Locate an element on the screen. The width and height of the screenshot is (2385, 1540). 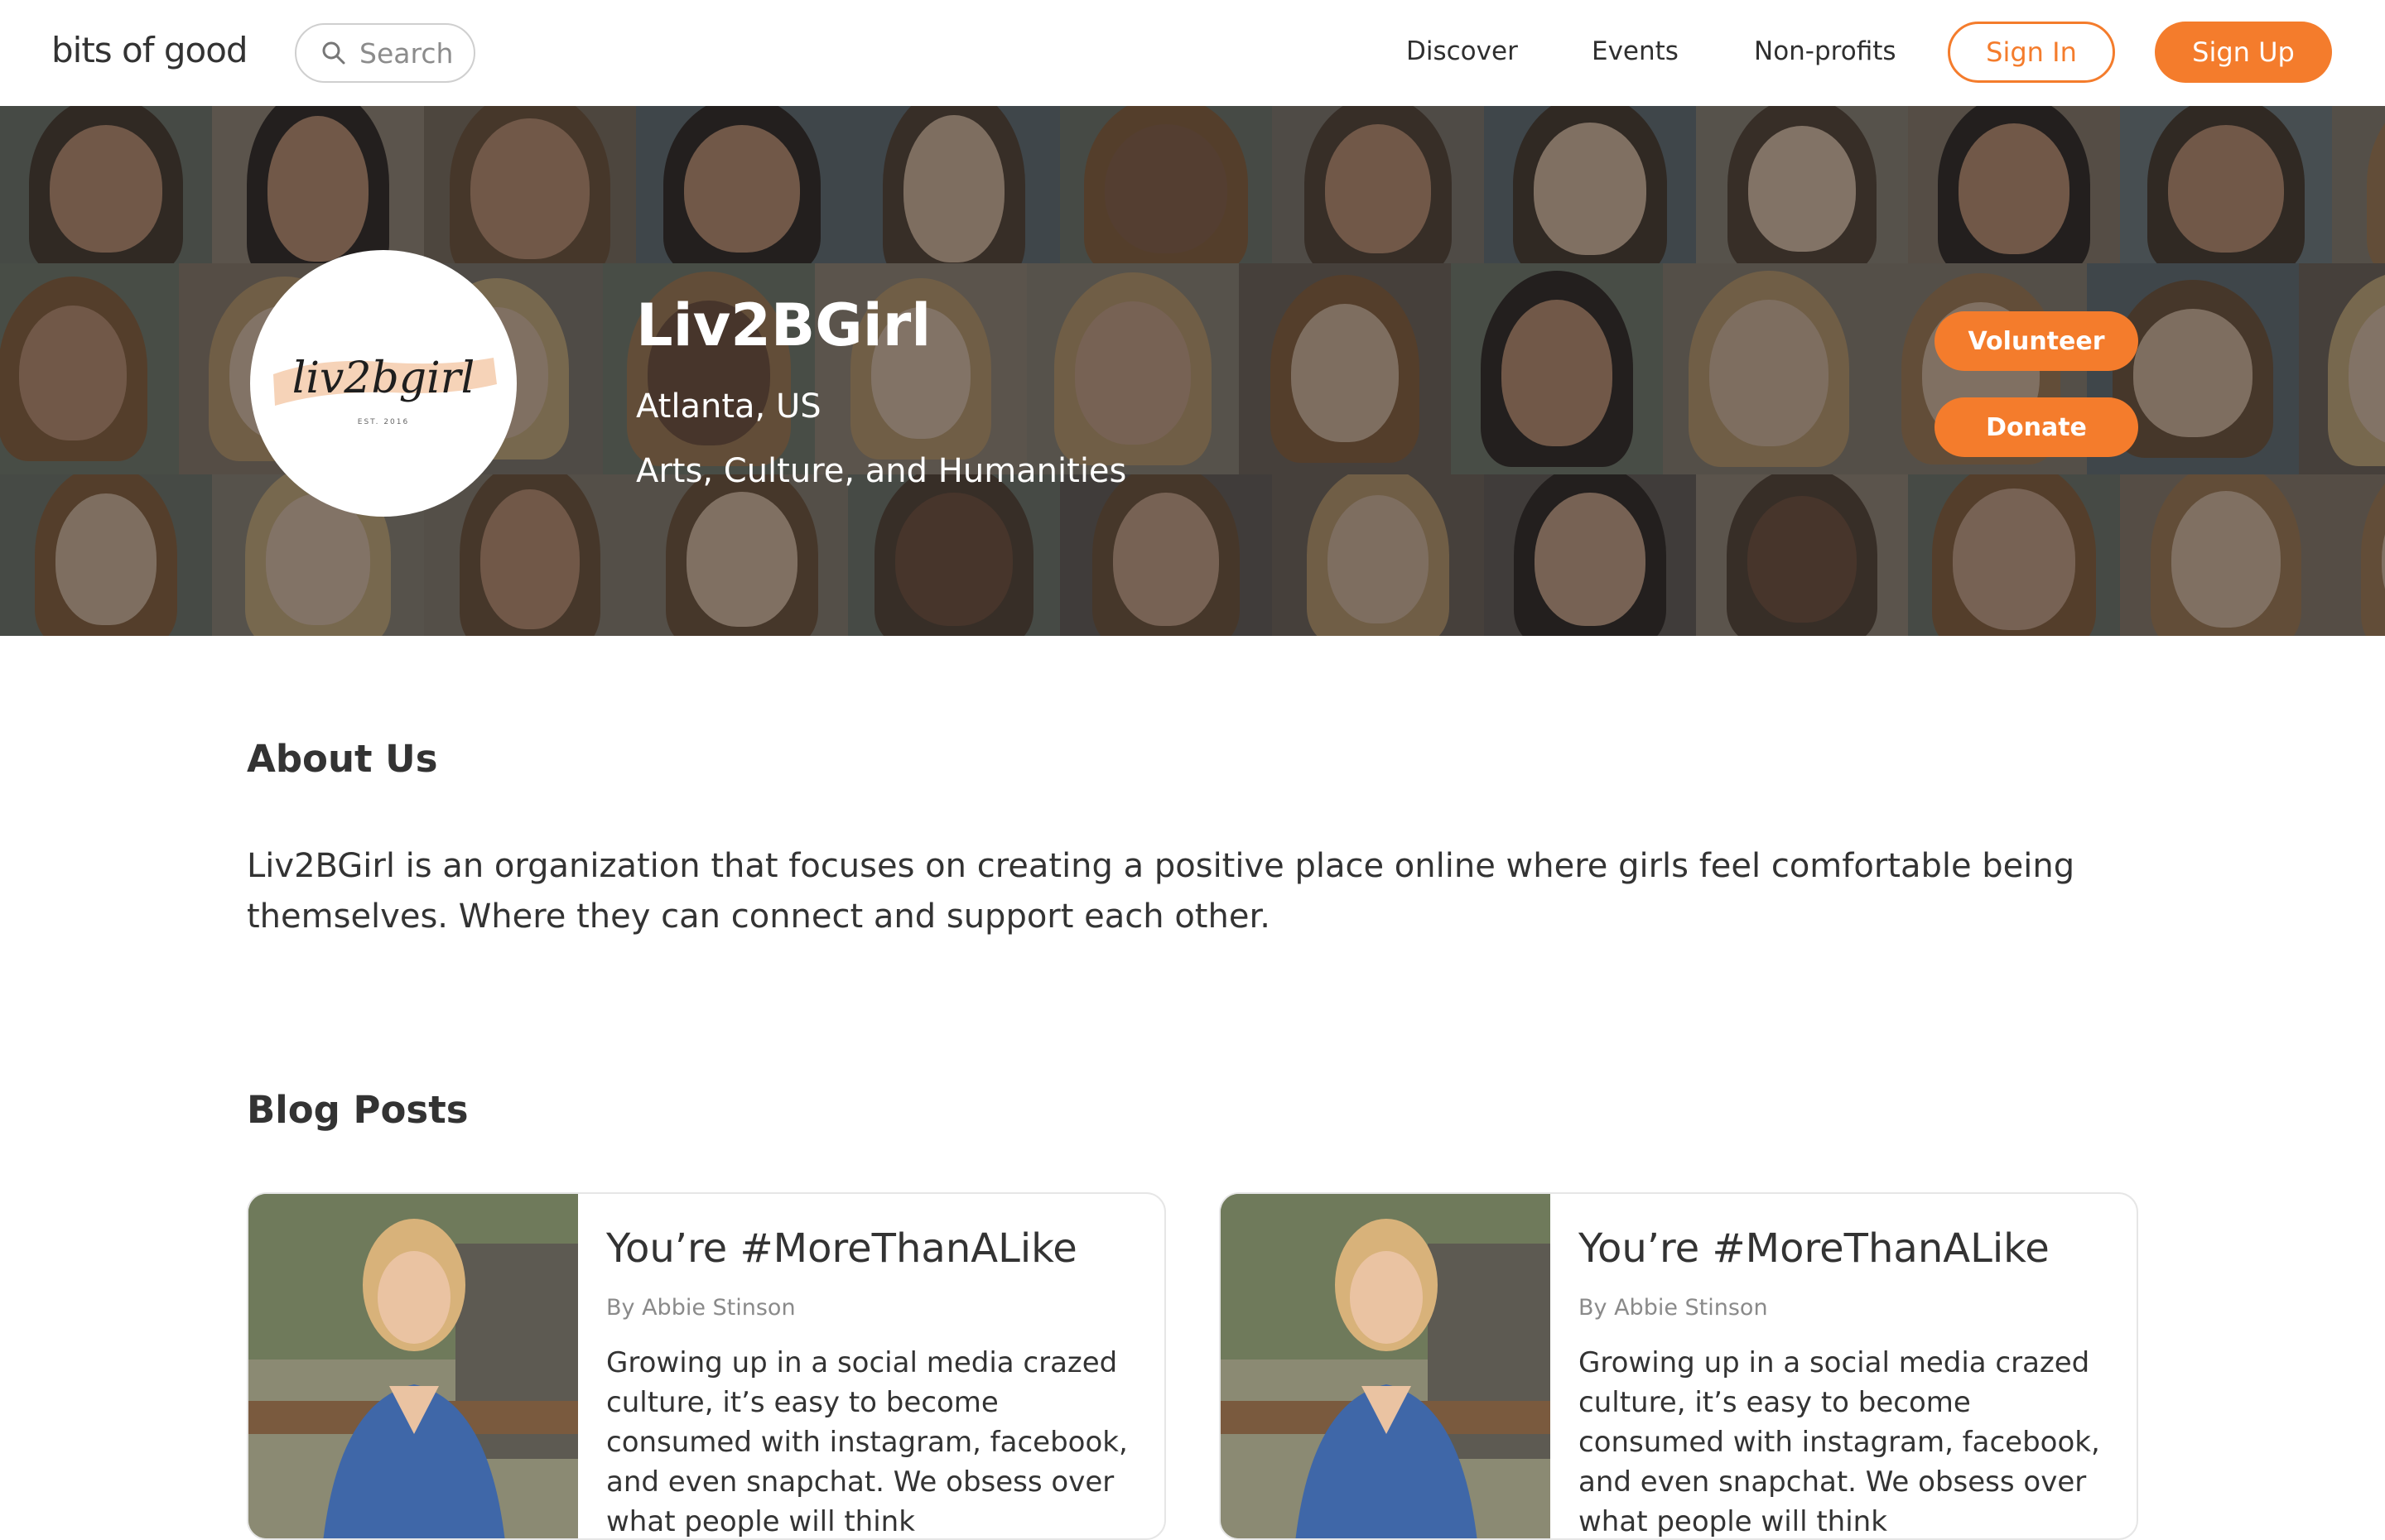
org-logo-subtext: EST. 2016 is located at coordinates (383, 422).